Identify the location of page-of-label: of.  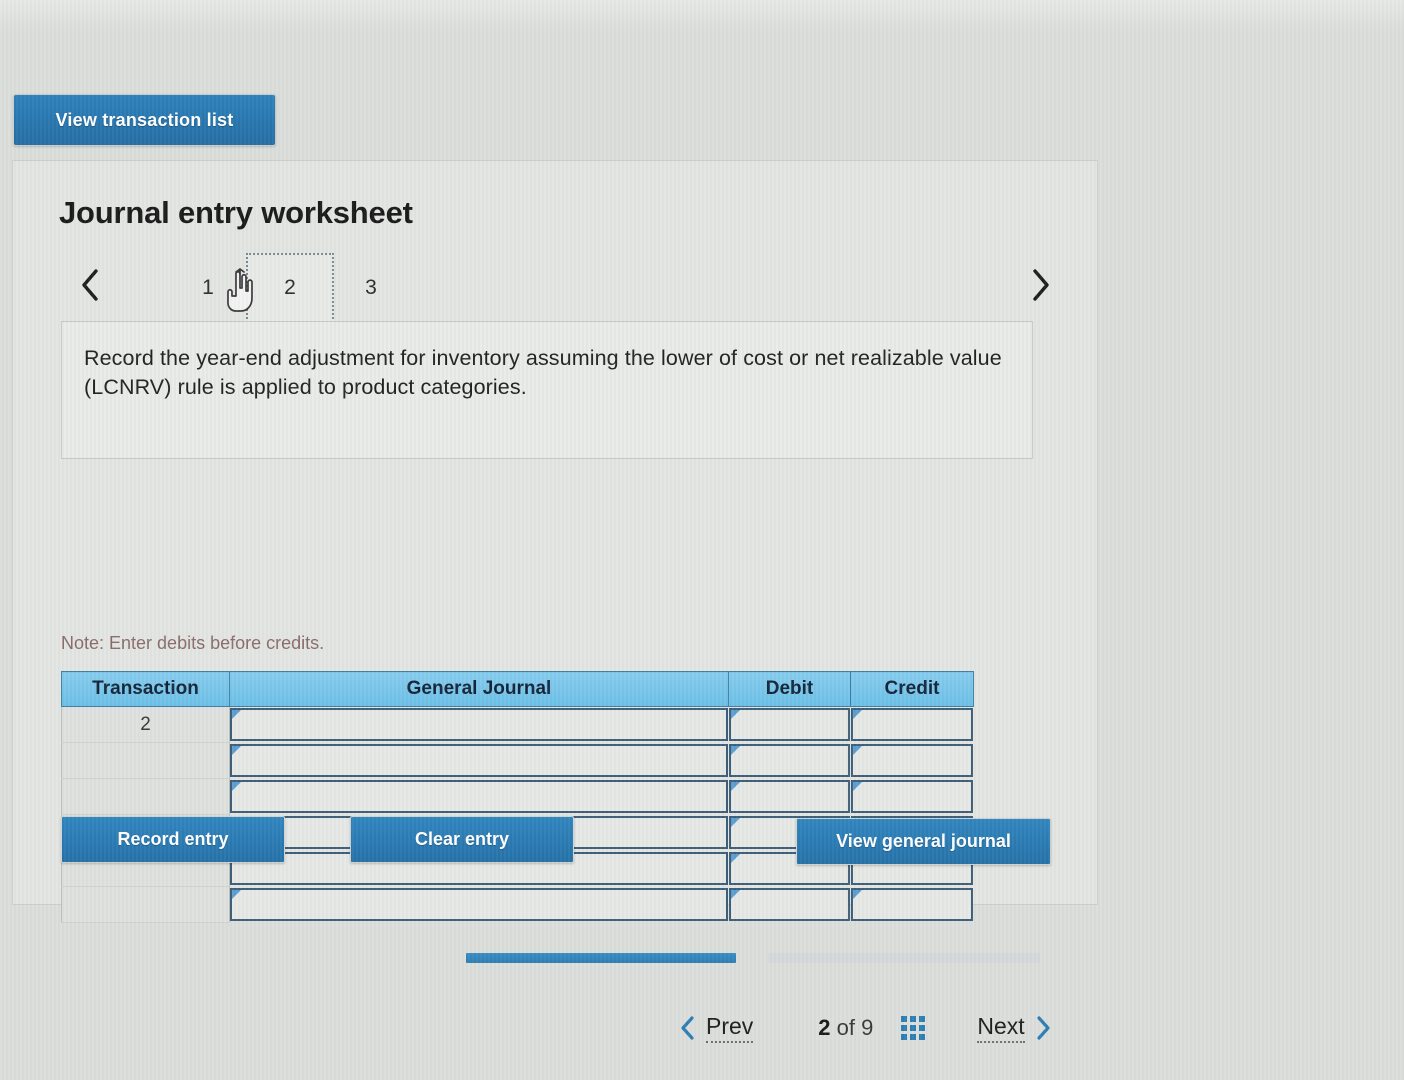
(846, 1027).